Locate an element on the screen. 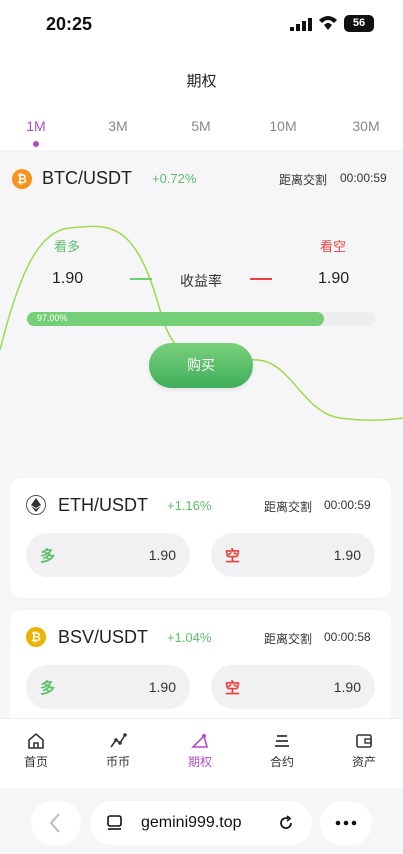  nav-assets: 资产 is located at coordinates (364, 750).